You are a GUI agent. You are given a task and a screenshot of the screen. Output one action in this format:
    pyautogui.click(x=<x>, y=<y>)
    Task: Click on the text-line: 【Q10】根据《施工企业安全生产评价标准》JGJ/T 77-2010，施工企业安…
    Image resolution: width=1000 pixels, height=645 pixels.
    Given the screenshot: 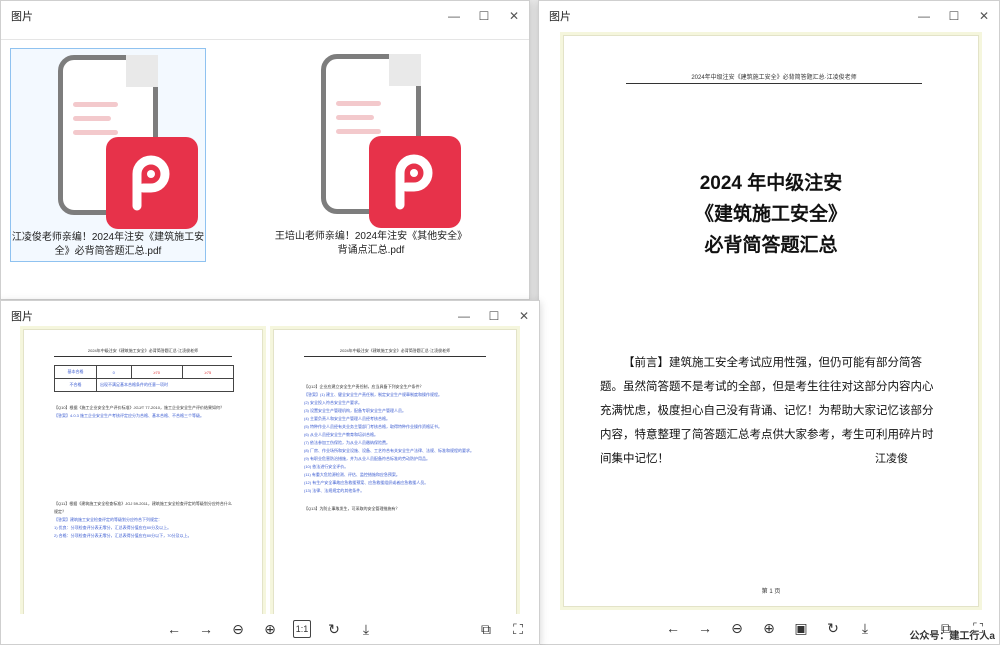 What is the action you would take?
    pyautogui.click(x=139, y=407)
    